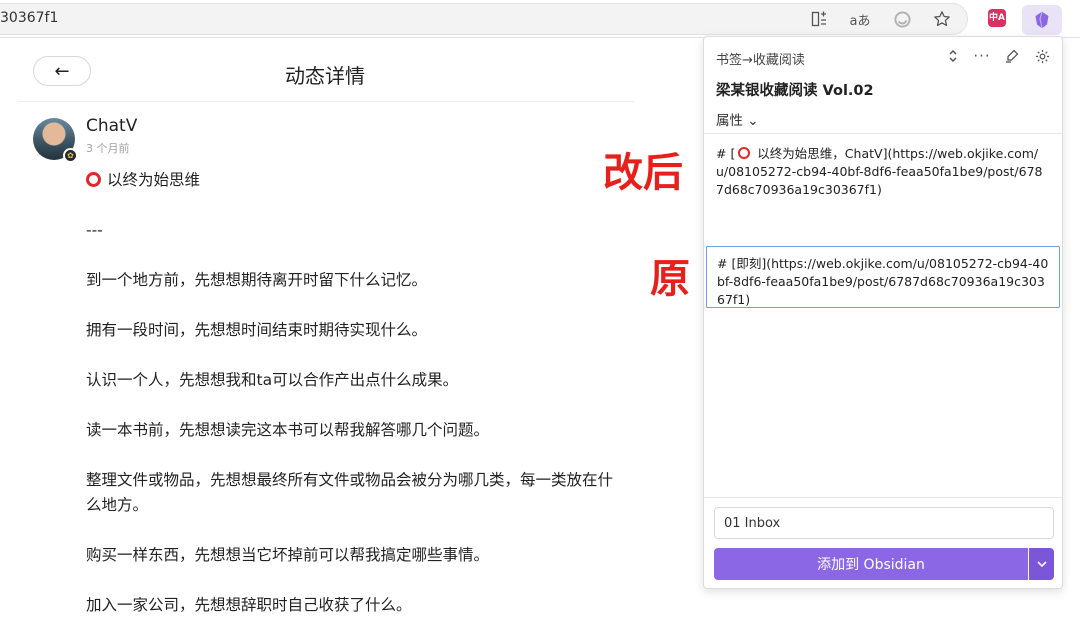  What do you see at coordinates (257, 280) in the screenshot?
I see `post-paragraph: 到一个地方前，先想想期待离开时留下什么记忆。` at bounding box center [257, 280].